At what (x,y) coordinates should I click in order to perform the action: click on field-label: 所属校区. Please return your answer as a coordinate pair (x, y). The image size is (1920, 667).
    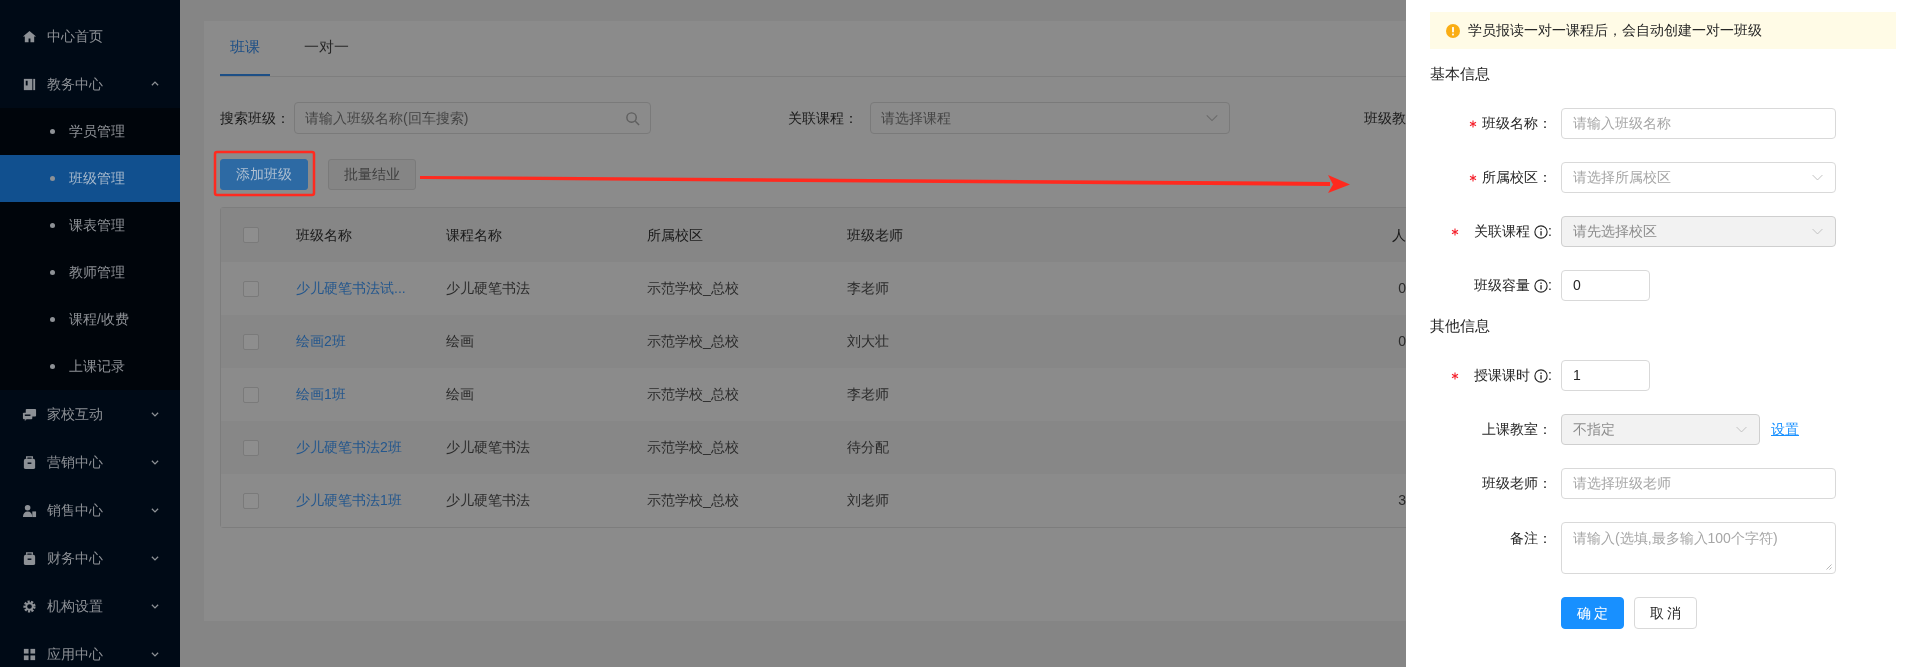
    Looking at the image, I should click on (1510, 177).